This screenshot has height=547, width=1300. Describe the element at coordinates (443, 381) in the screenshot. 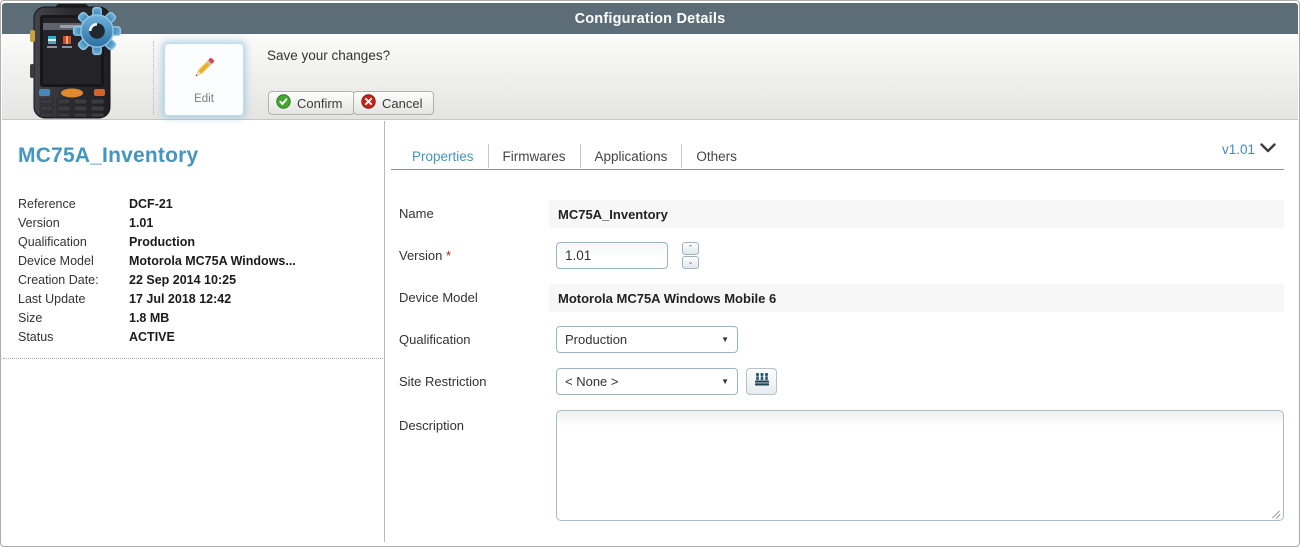

I see `site-restriction-label: Site Restriction` at that location.